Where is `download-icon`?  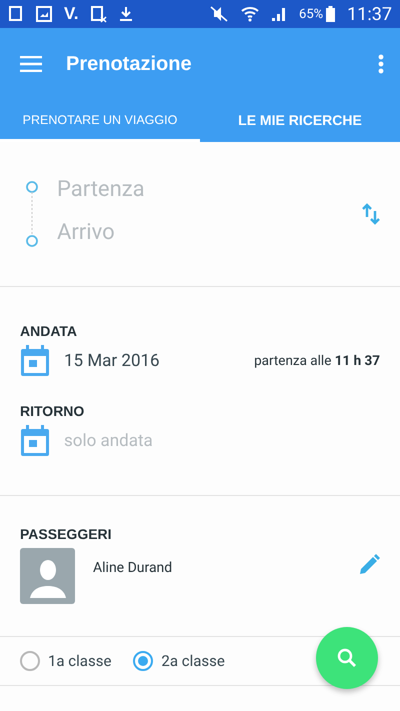 download-icon is located at coordinates (125, 14).